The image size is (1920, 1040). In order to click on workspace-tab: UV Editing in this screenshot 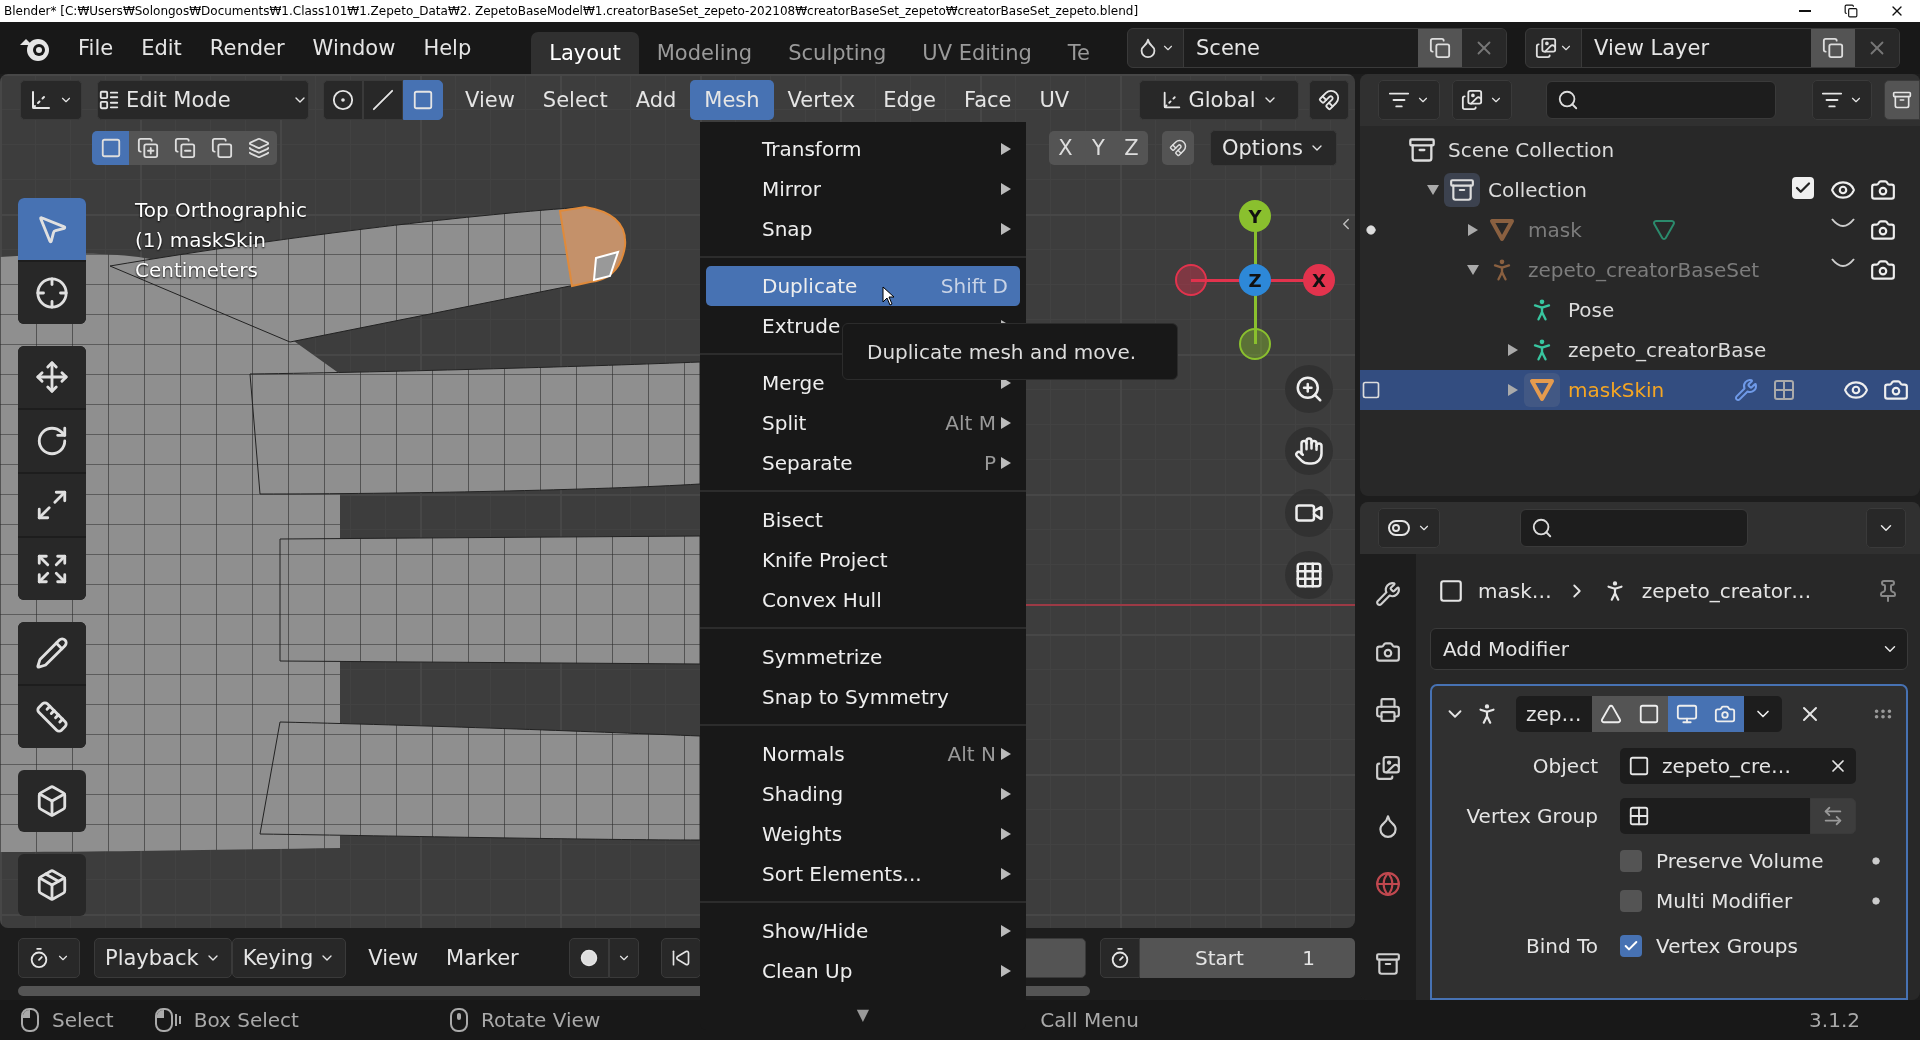, I will do `click(977, 53)`.